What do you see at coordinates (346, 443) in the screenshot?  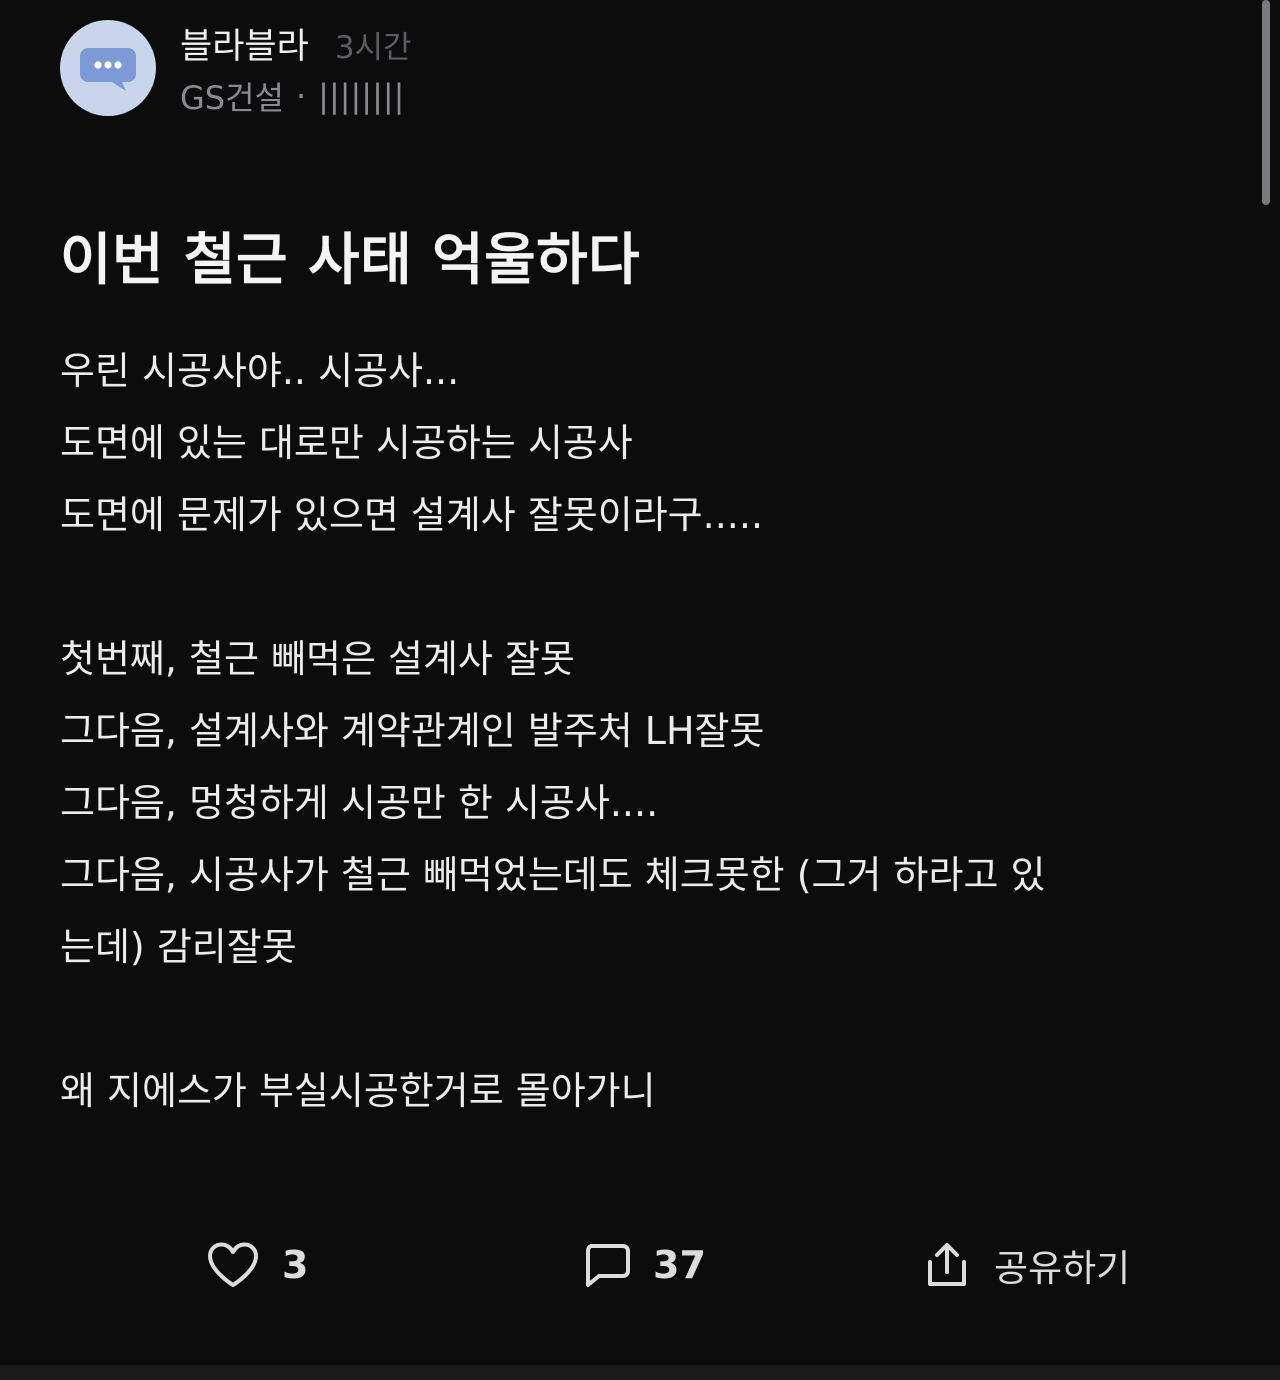 I see `body-line: 도면에 있는 대로만 시공하는 시공사` at bounding box center [346, 443].